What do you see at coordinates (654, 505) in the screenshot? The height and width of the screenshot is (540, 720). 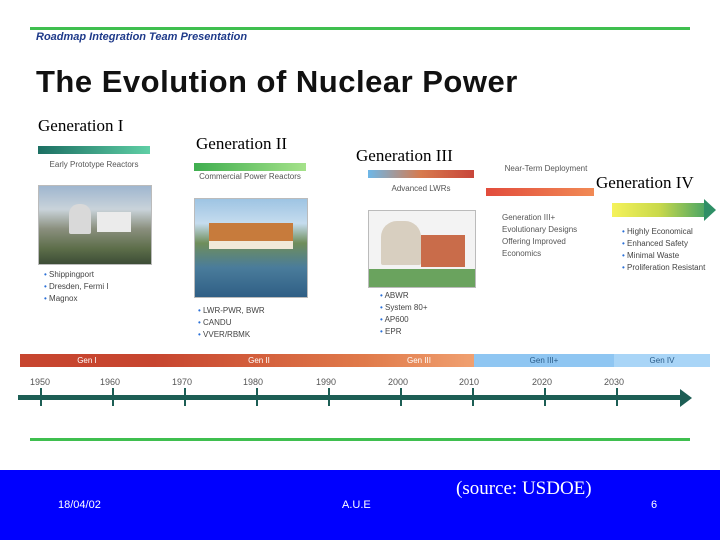 I see `page-number: 6` at bounding box center [654, 505].